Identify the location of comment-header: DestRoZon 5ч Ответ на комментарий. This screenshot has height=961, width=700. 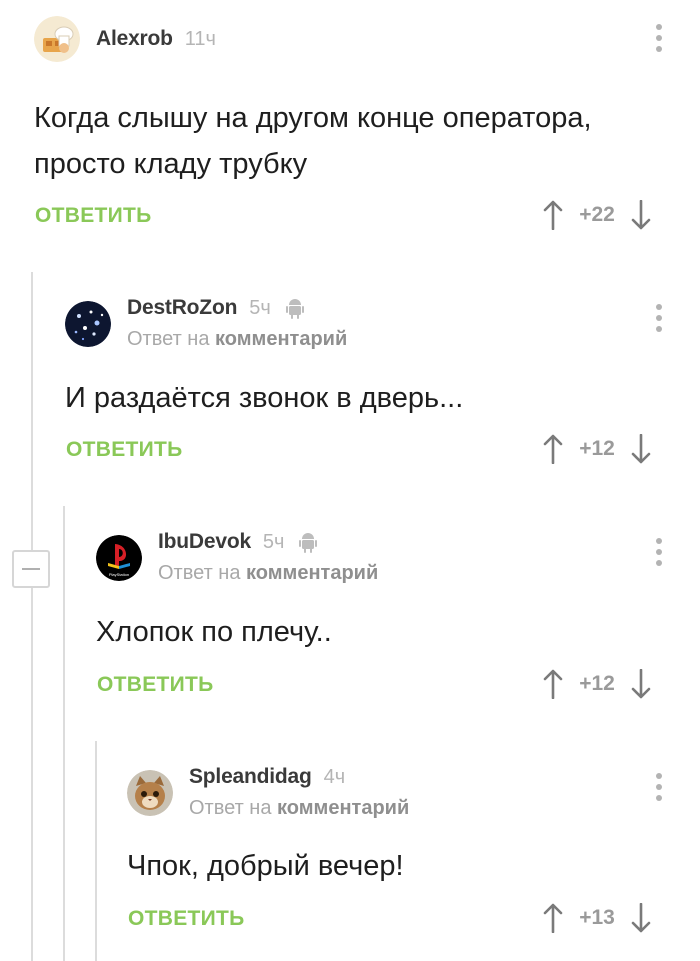
(206, 323).